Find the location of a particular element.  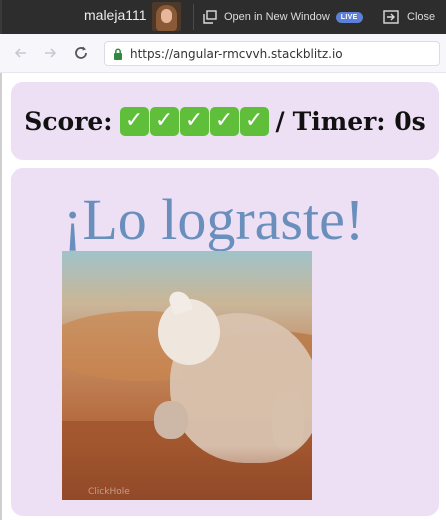

open-in-new-window-label: Open in New Window is located at coordinates (277, 17).